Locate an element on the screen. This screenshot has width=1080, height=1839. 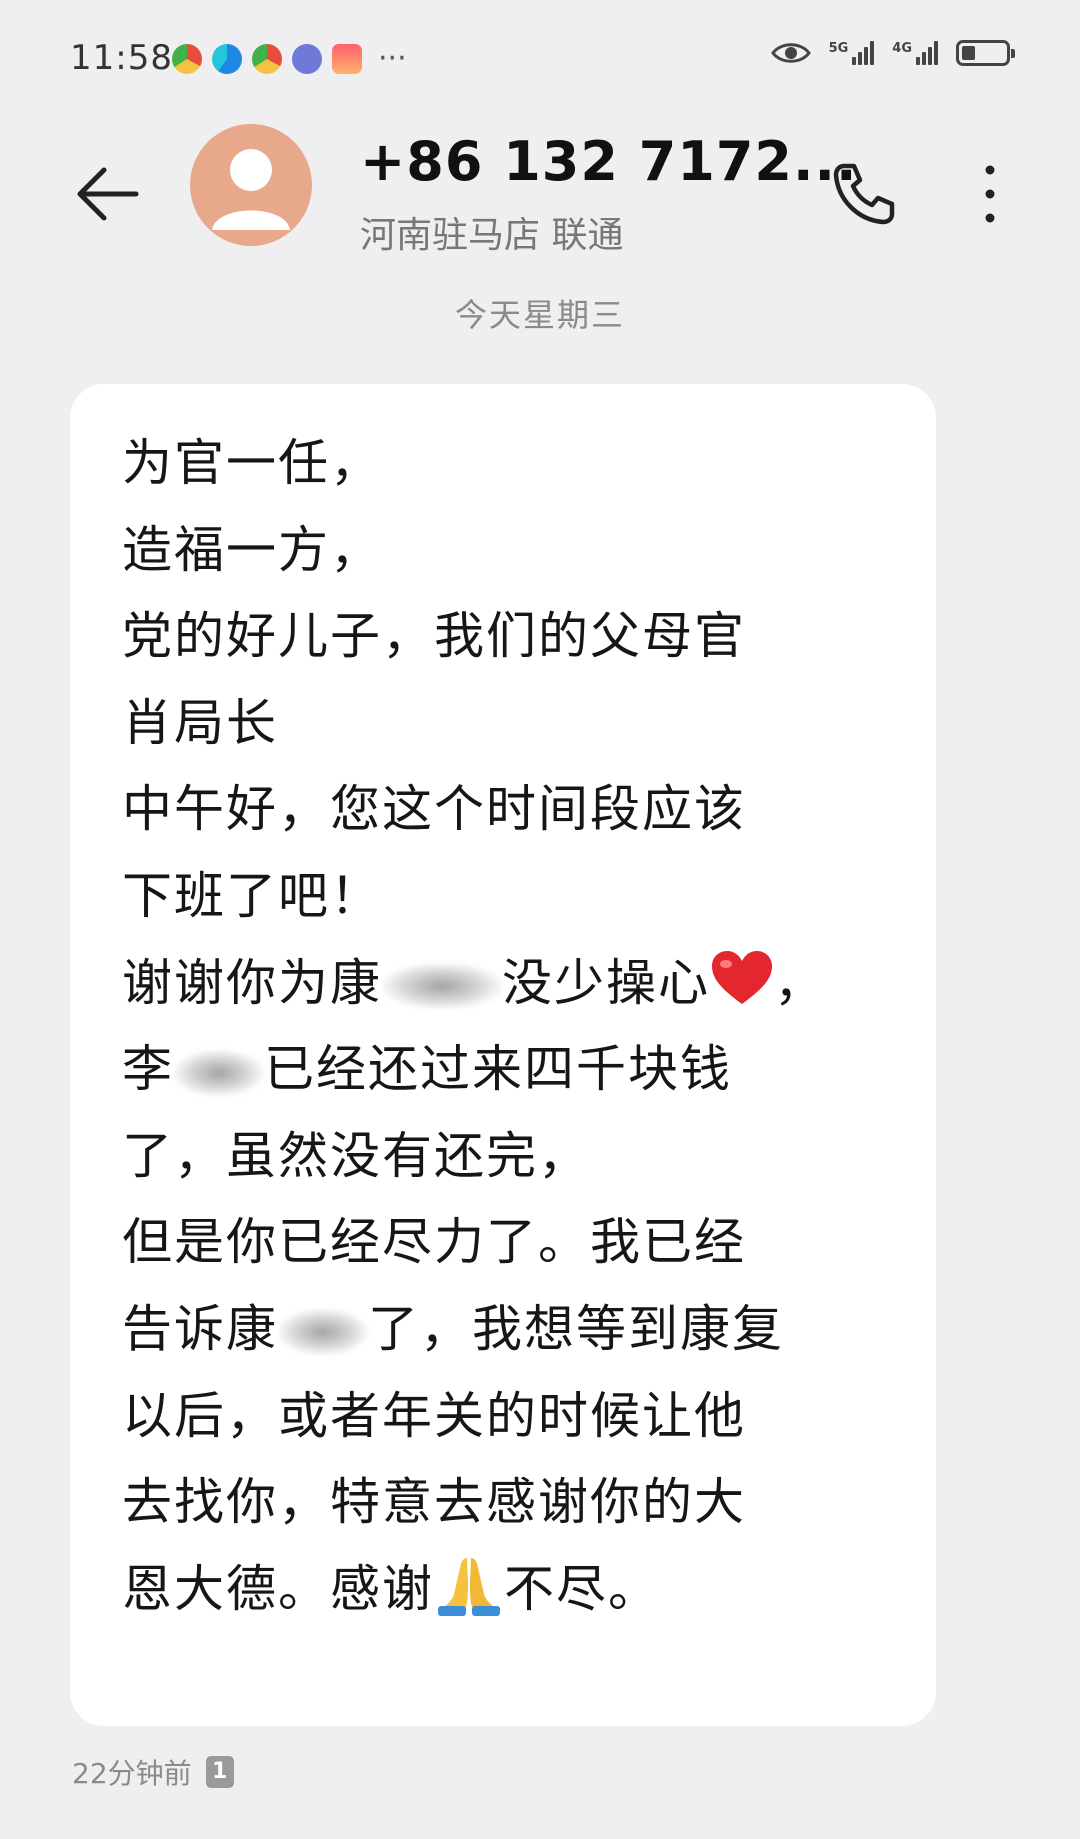
message-line: 李 已经还过来四千块钱 is located at coordinates (509, 1069).